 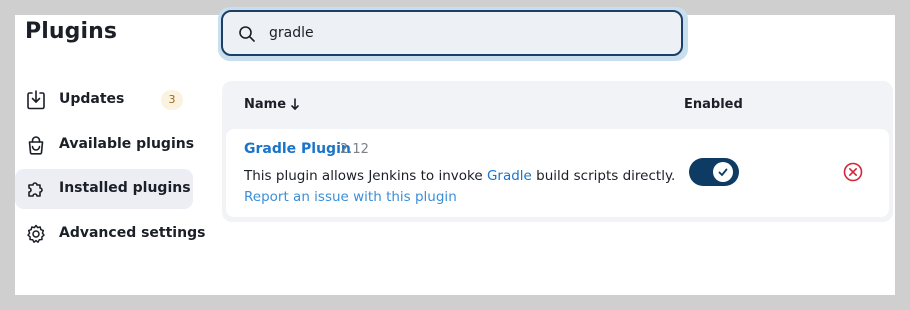 I want to click on report-issue-link: Report an issue with this plugin, so click(x=350, y=197).